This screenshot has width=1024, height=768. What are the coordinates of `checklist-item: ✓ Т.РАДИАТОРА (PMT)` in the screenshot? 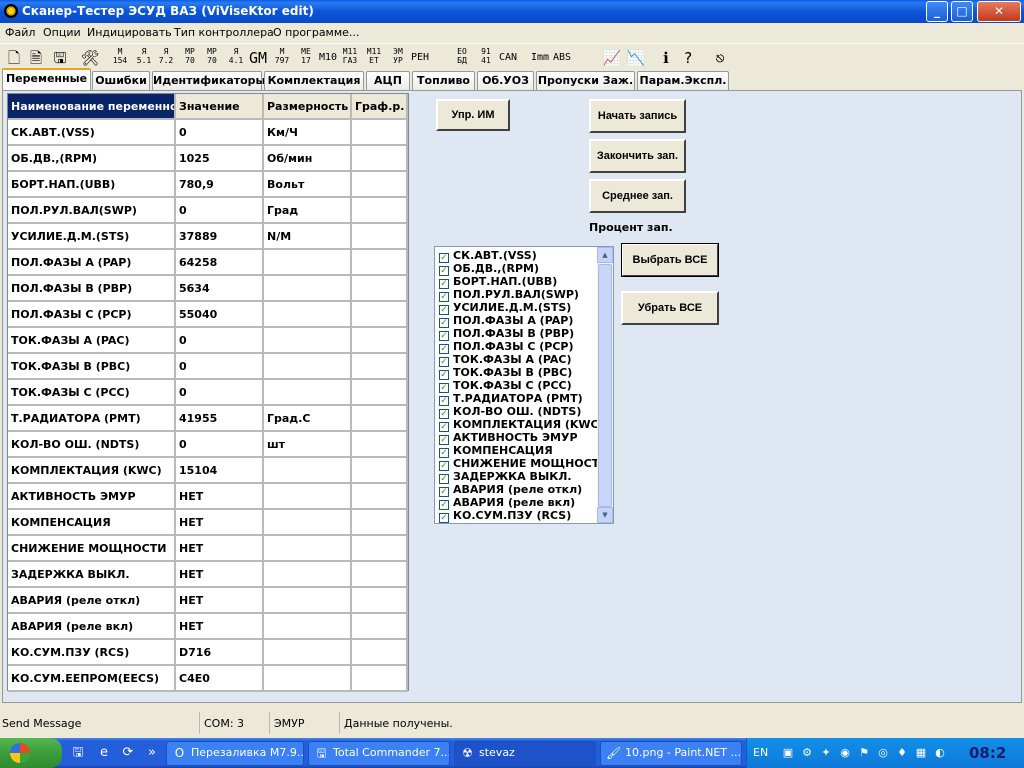 It's located at (511, 399).